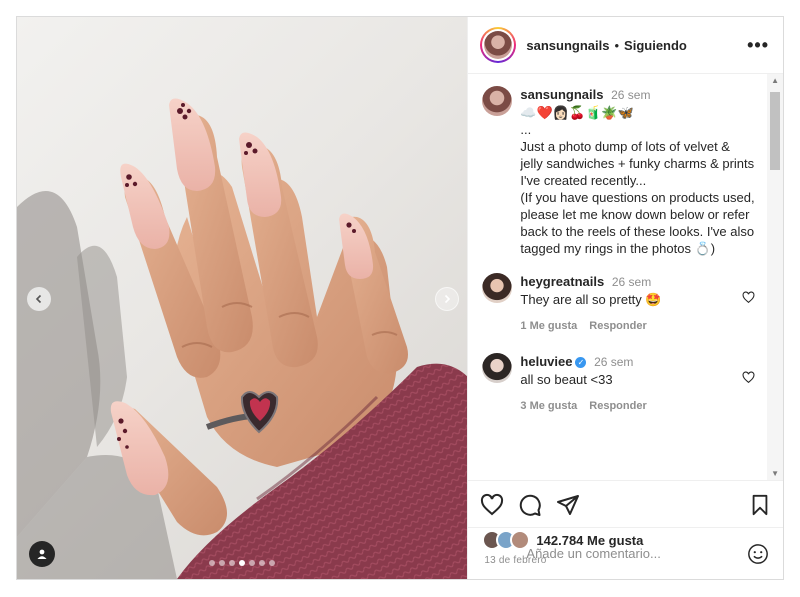 The height and width of the screenshot is (597, 800). I want to click on comment-like-count: 3 Me gusta, so click(548, 406).